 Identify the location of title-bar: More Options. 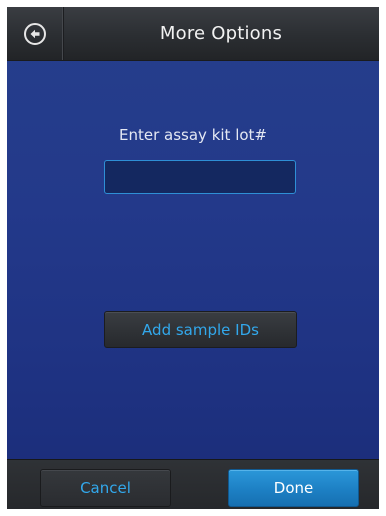
(193, 34).